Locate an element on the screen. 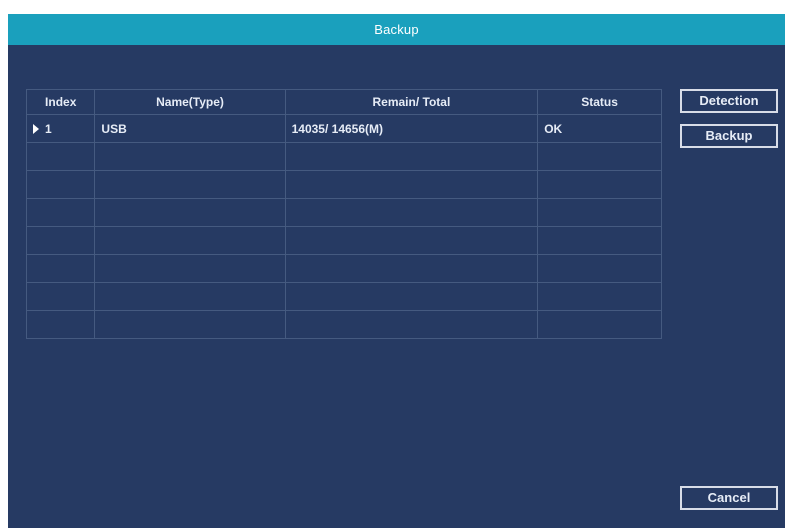  detection-button: Detection is located at coordinates (729, 101).